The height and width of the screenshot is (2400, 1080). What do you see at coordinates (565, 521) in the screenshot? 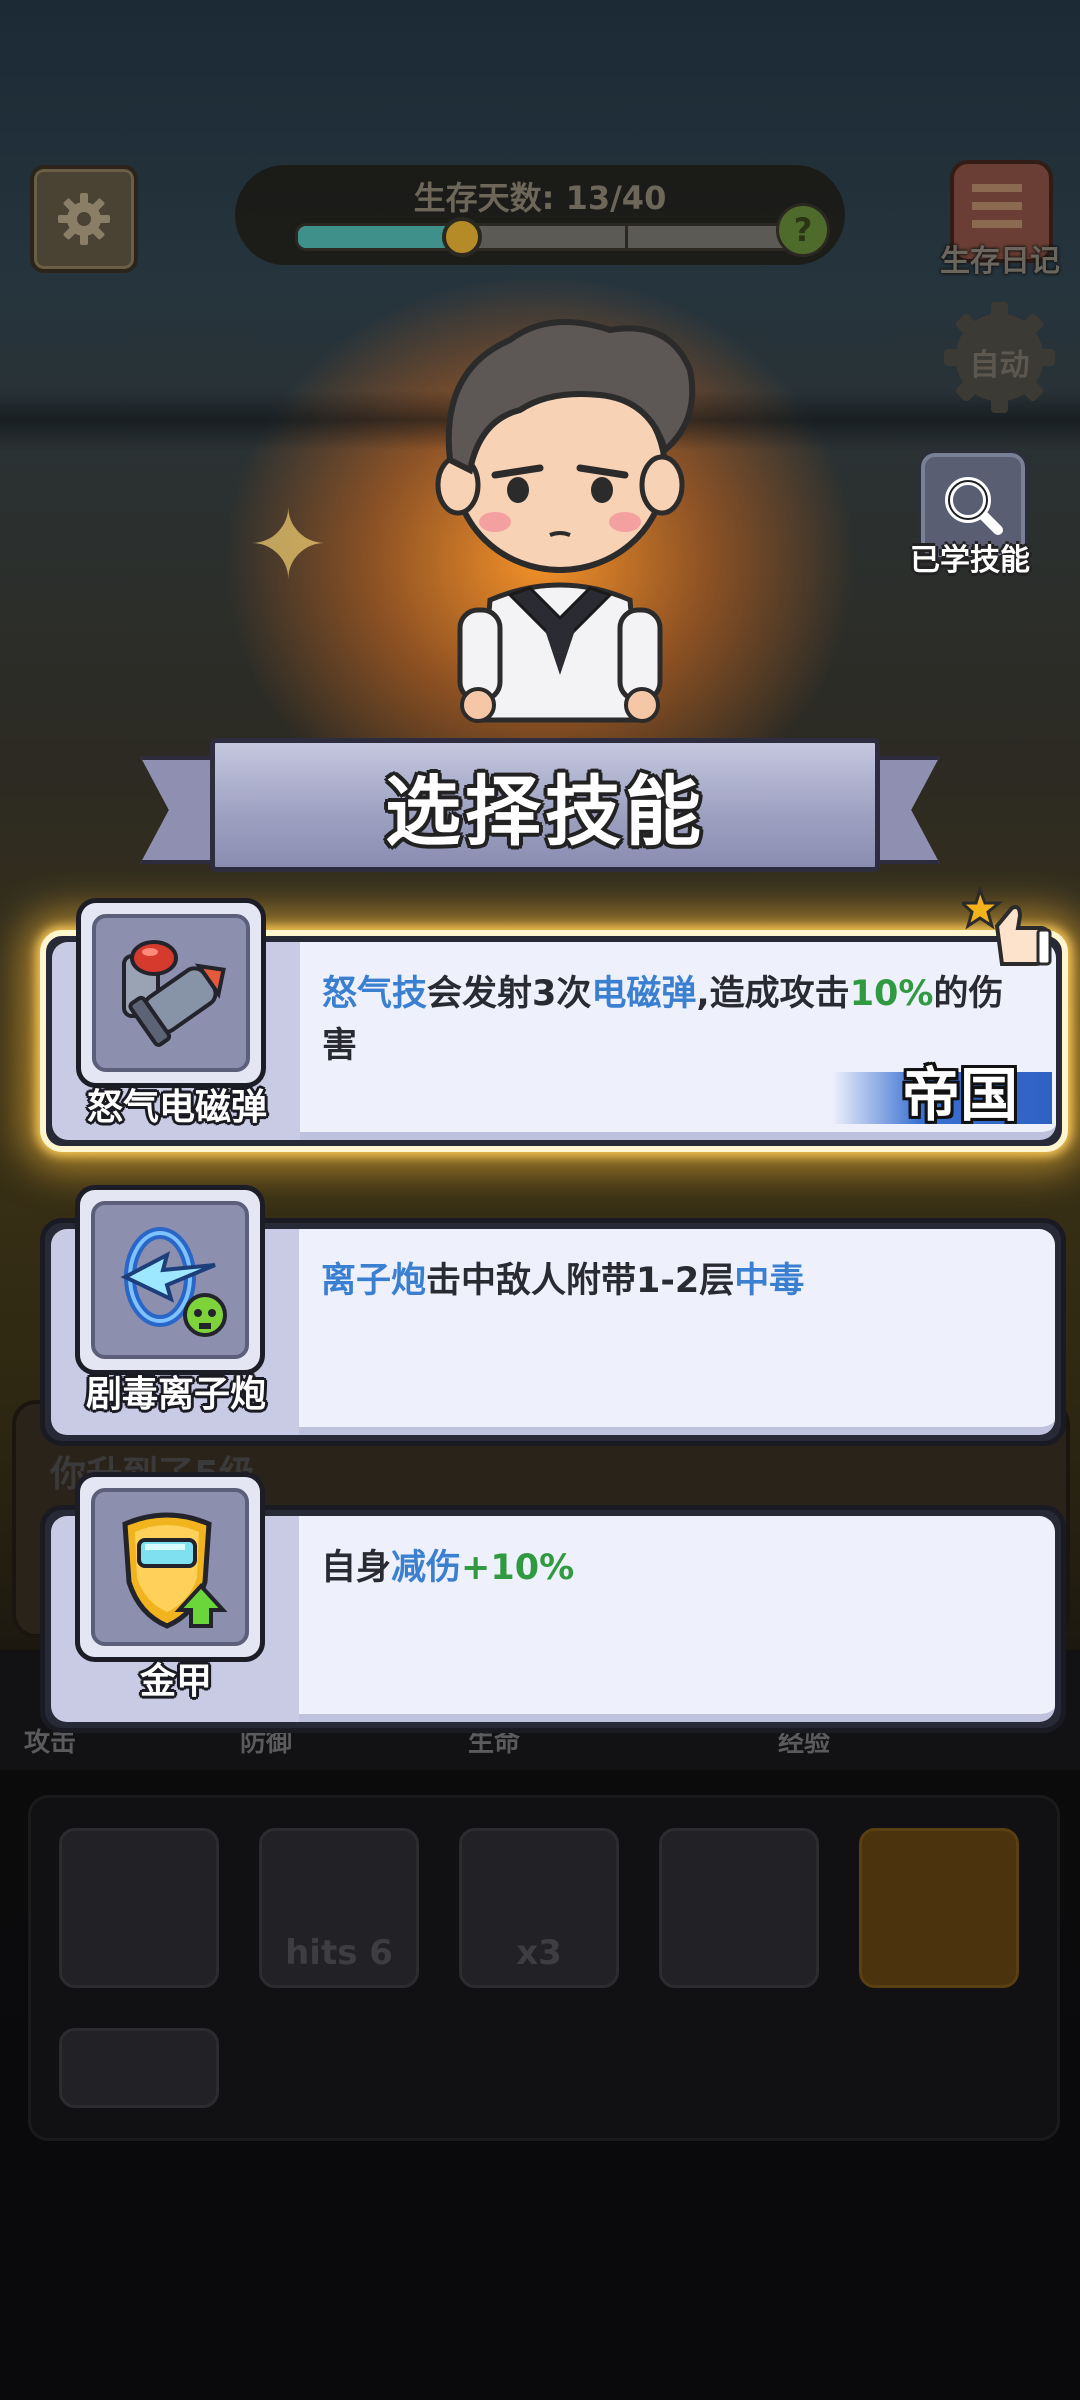
I see `sailor-character` at bounding box center [565, 521].